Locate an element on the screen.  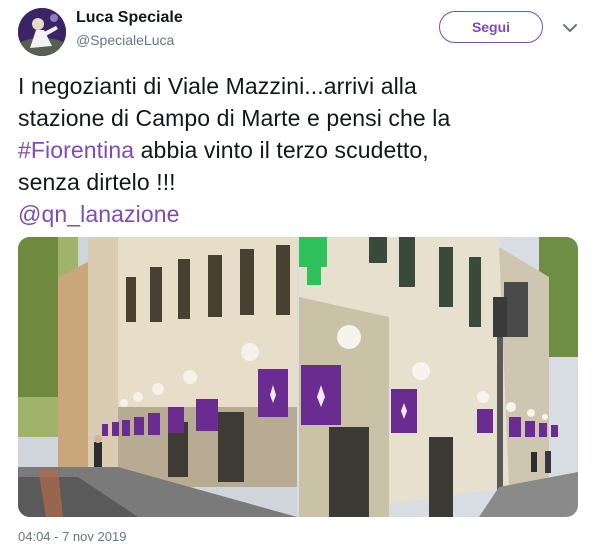
user-handle: @SpecialeLuca is located at coordinates (125, 40).